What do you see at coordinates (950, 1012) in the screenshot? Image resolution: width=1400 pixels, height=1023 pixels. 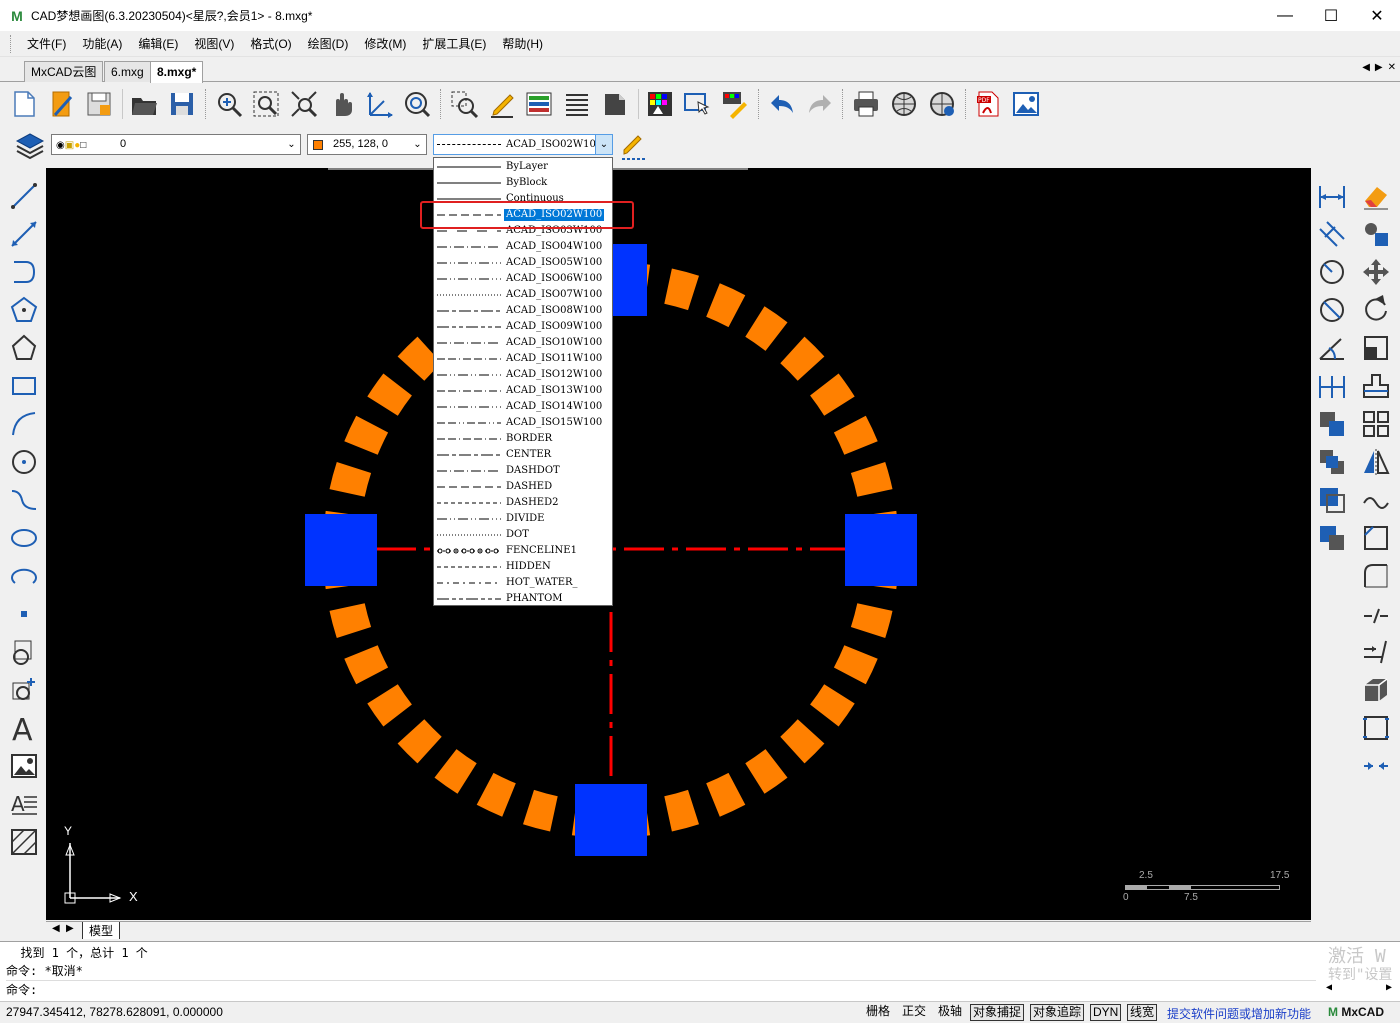 I see `polar-toggle: 极轴` at bounding box center [950, 1012].